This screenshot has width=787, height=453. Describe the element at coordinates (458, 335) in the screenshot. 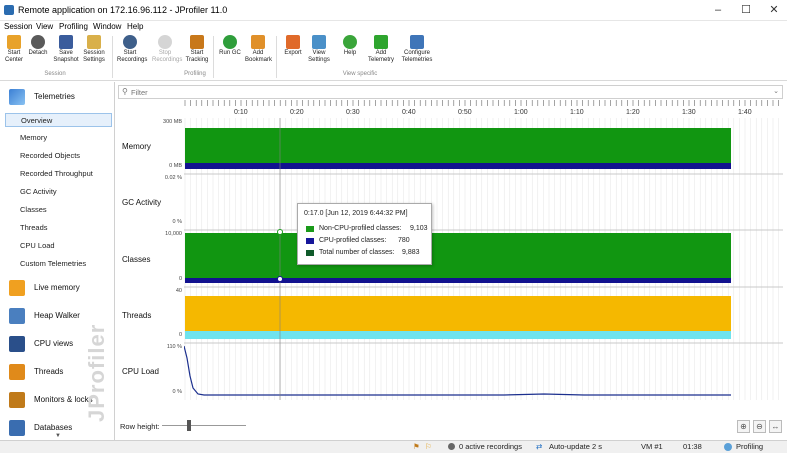

I see `threads-cyan-area` at that location.